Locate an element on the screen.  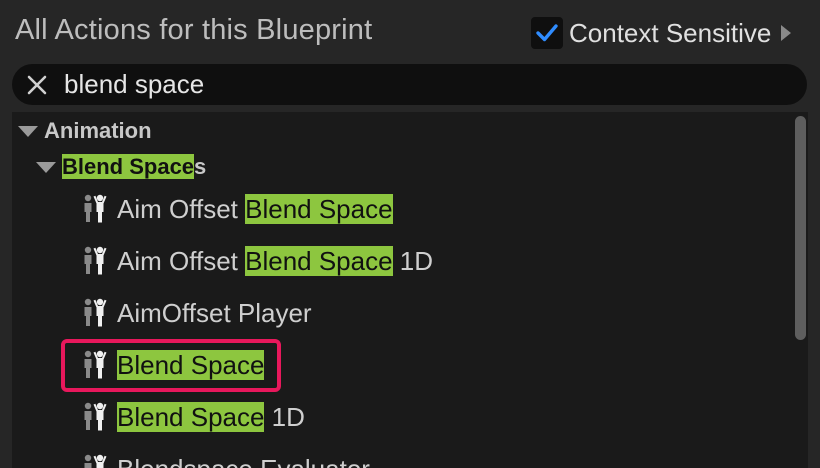
panel-title: All Actions for this Blueprint is located at coordinates (194, 30).